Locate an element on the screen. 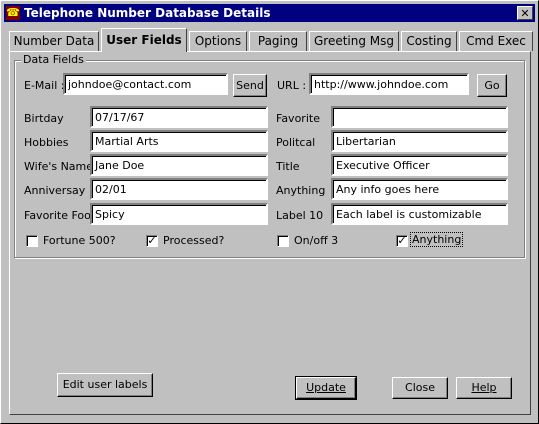 The height and width of the screenshot is (424, 539). close-icon: ✕ is located at coordinates (525, 13).